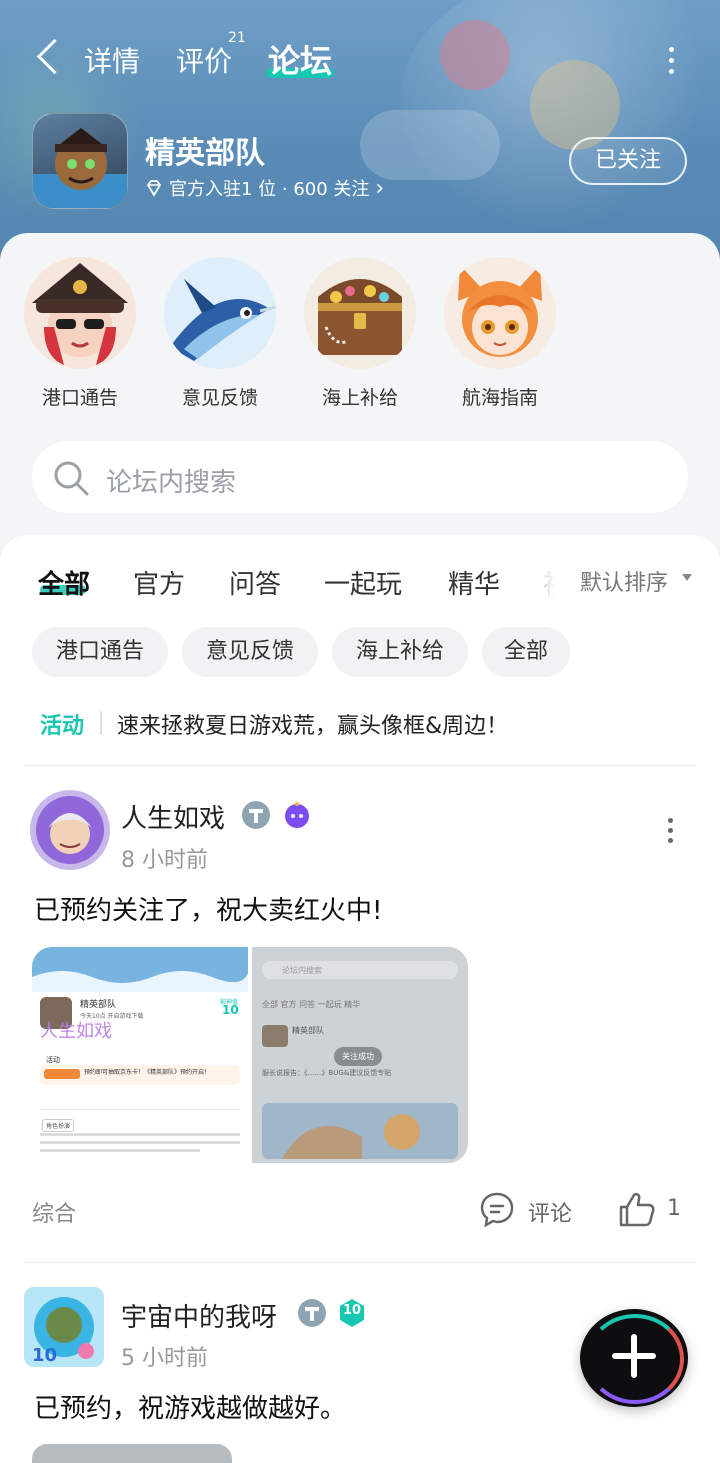 The image size is (720, 1463). What do you see at coordinates (80, 313) in the screenshot?
I see `pirate-girl-icon` at bounding box center [80, 313].